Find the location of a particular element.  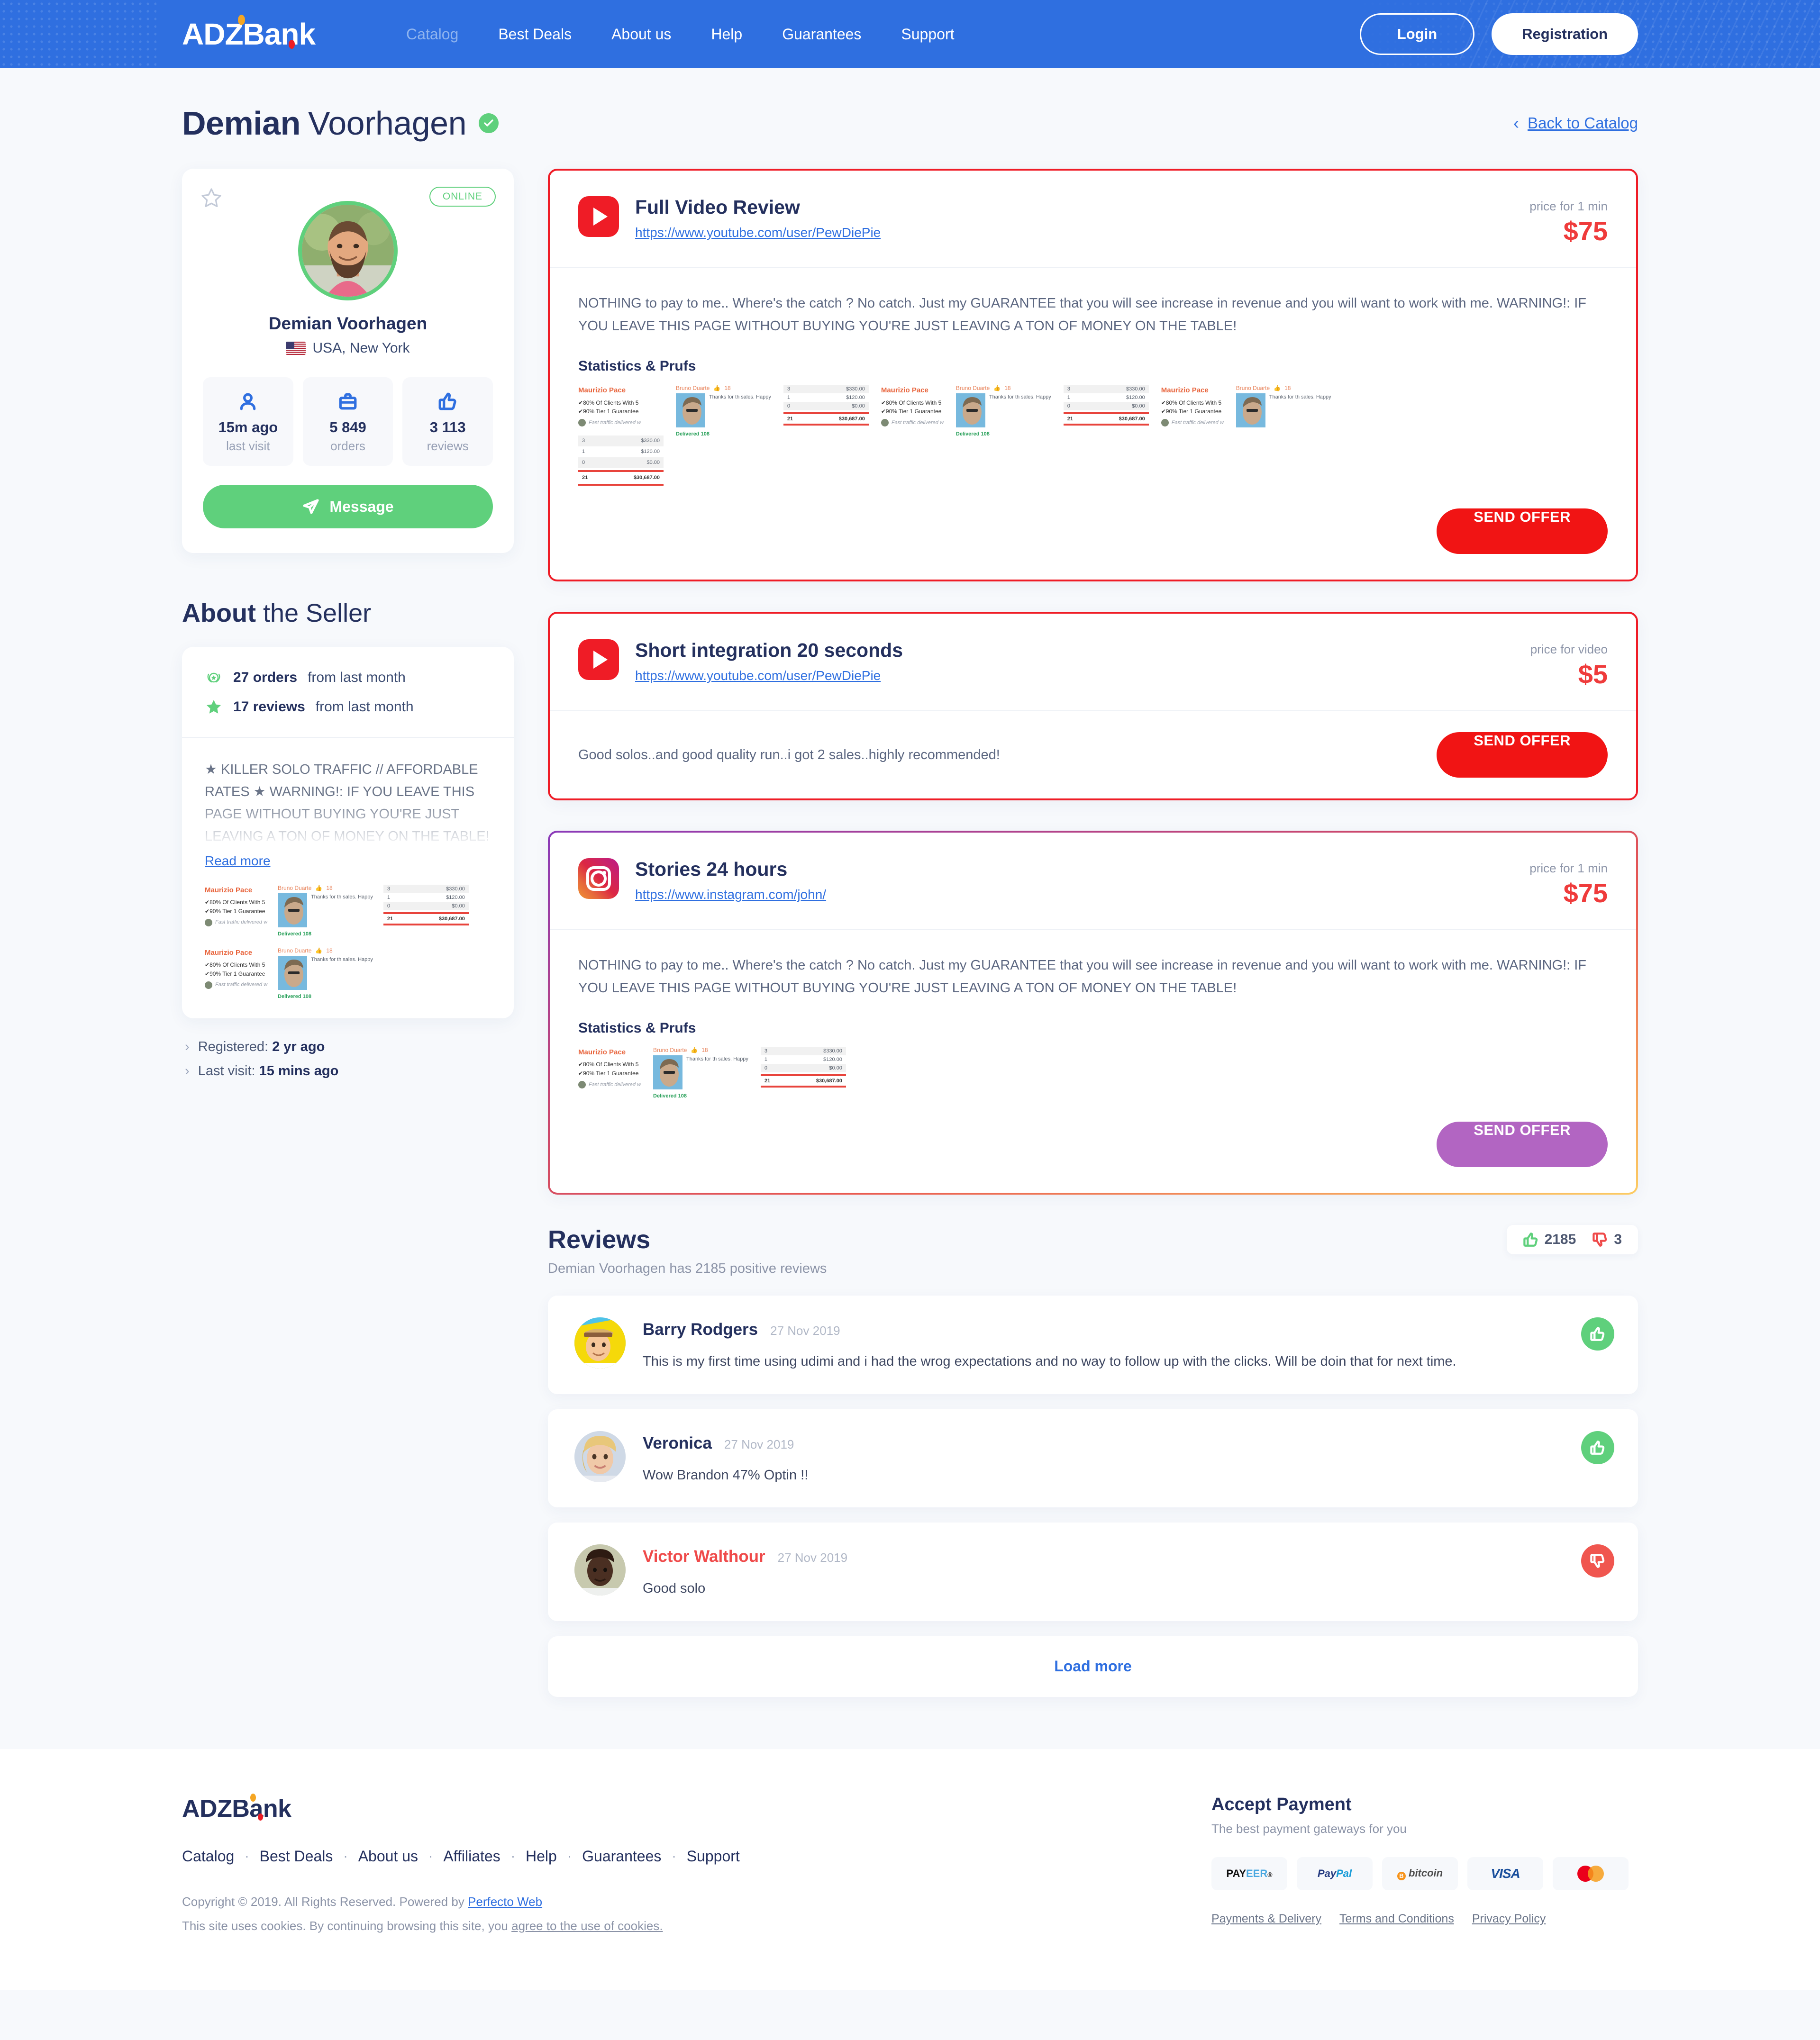

footer-logo: ADZBank is located at coordinates (236, 1808).